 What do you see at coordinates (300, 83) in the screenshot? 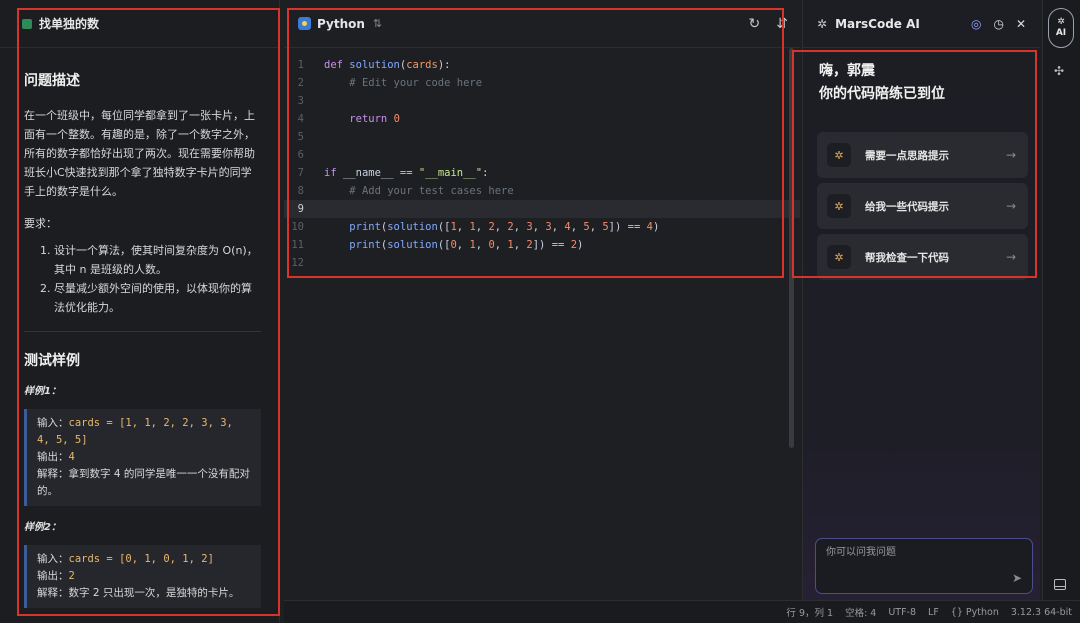
I see `line-number: 2` at bounding box center [300, 83].